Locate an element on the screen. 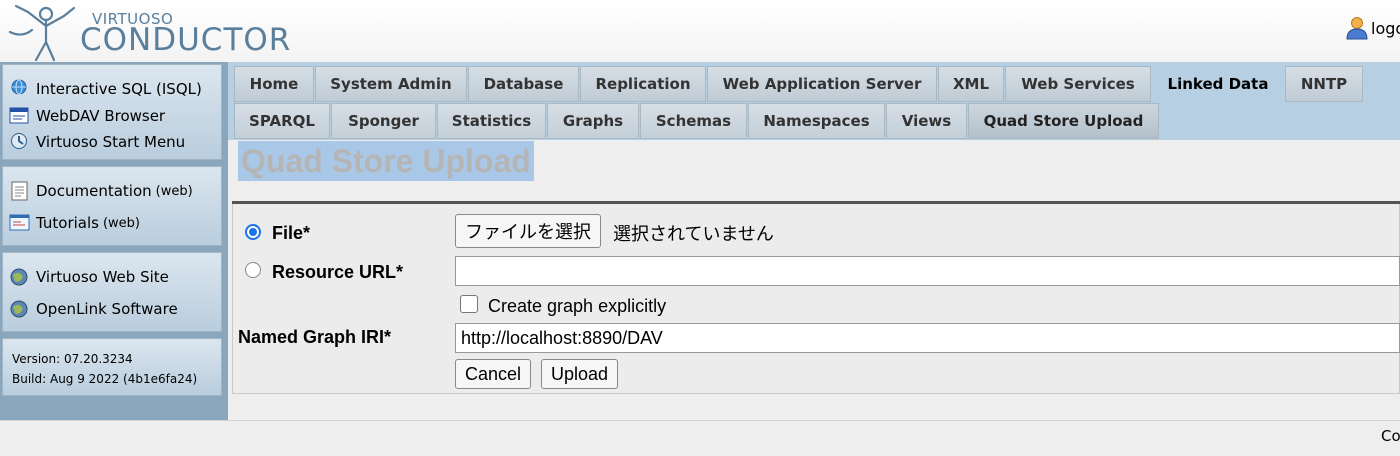 This screenshot has width=1400, height=456. sidebar-item-documentation: Documentation (web) is located at coordinates (101, 191).